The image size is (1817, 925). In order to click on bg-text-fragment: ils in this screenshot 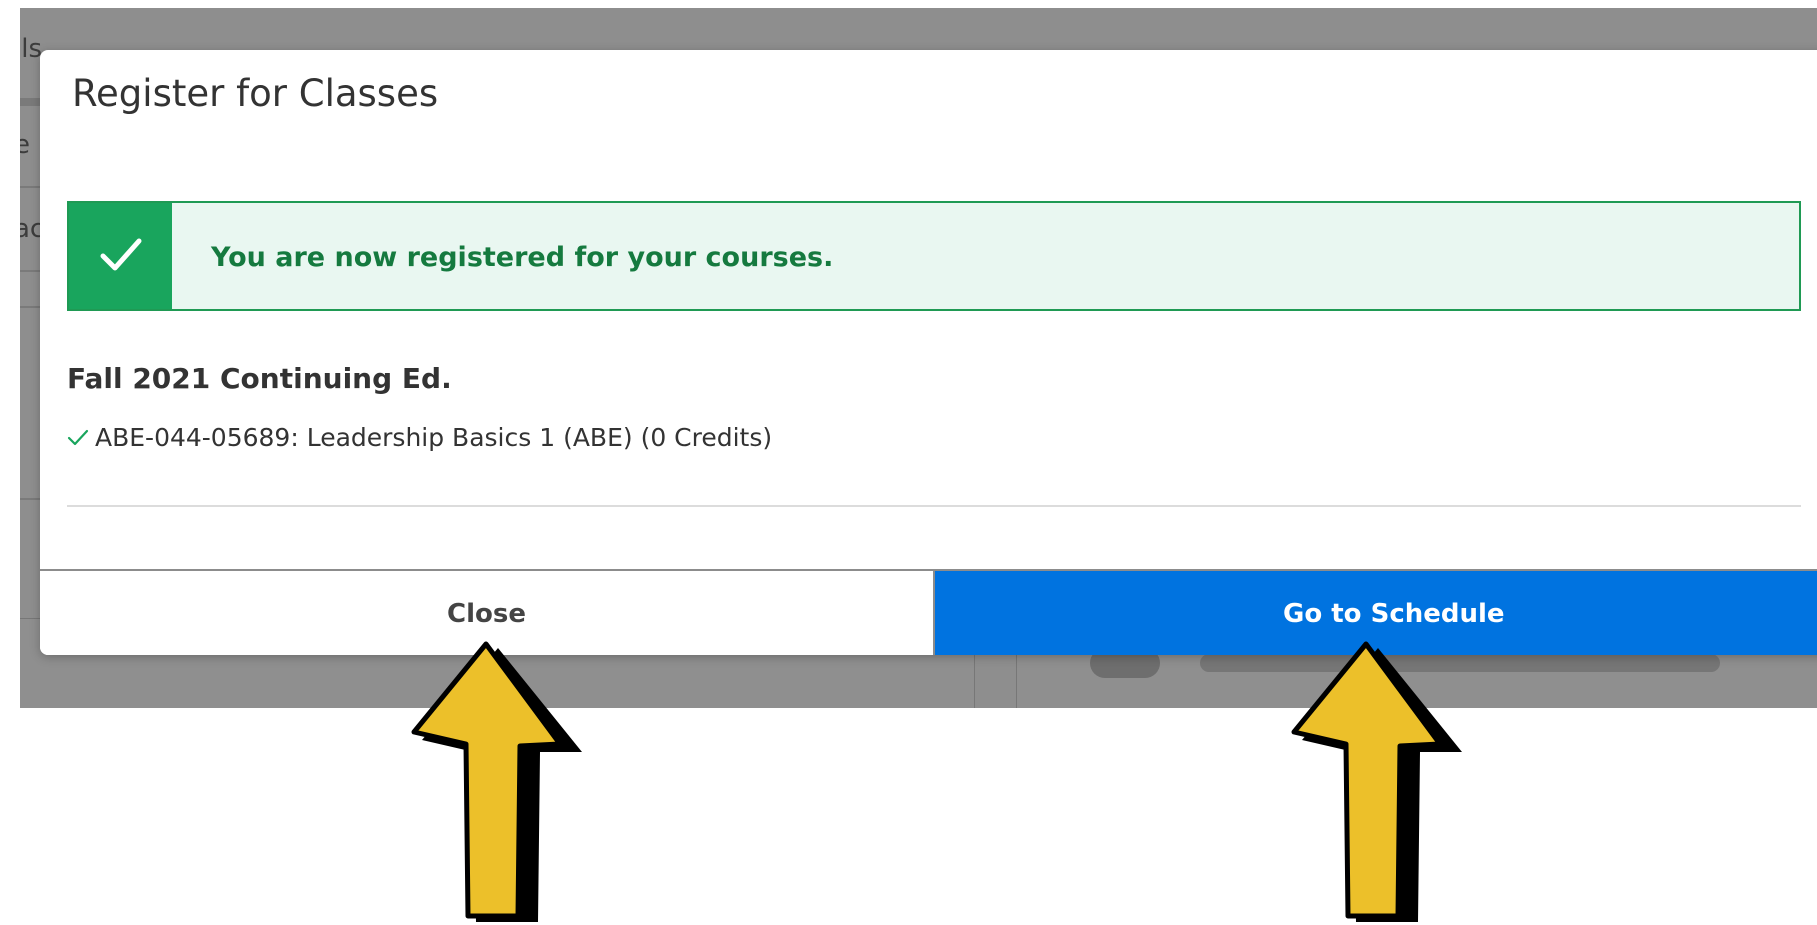, I will do `click(31, 49)`.